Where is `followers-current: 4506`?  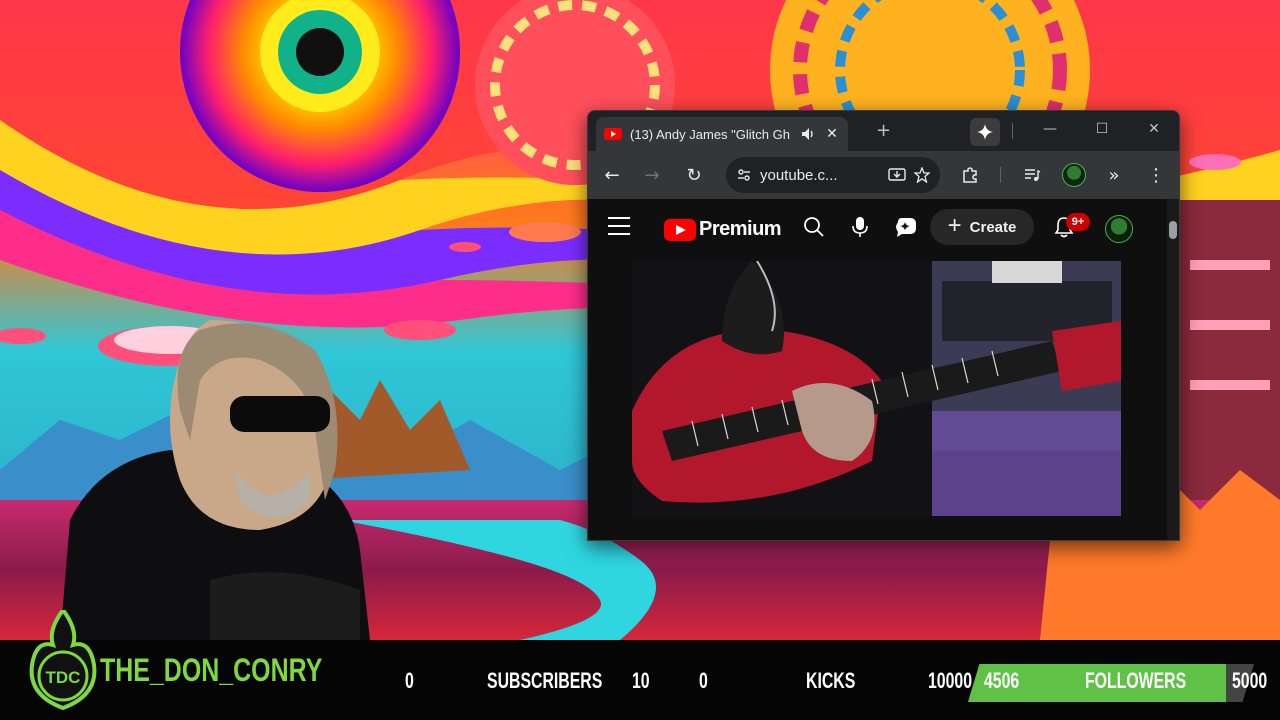 followers-current: 4506 is located at coordinates (1002, 680).